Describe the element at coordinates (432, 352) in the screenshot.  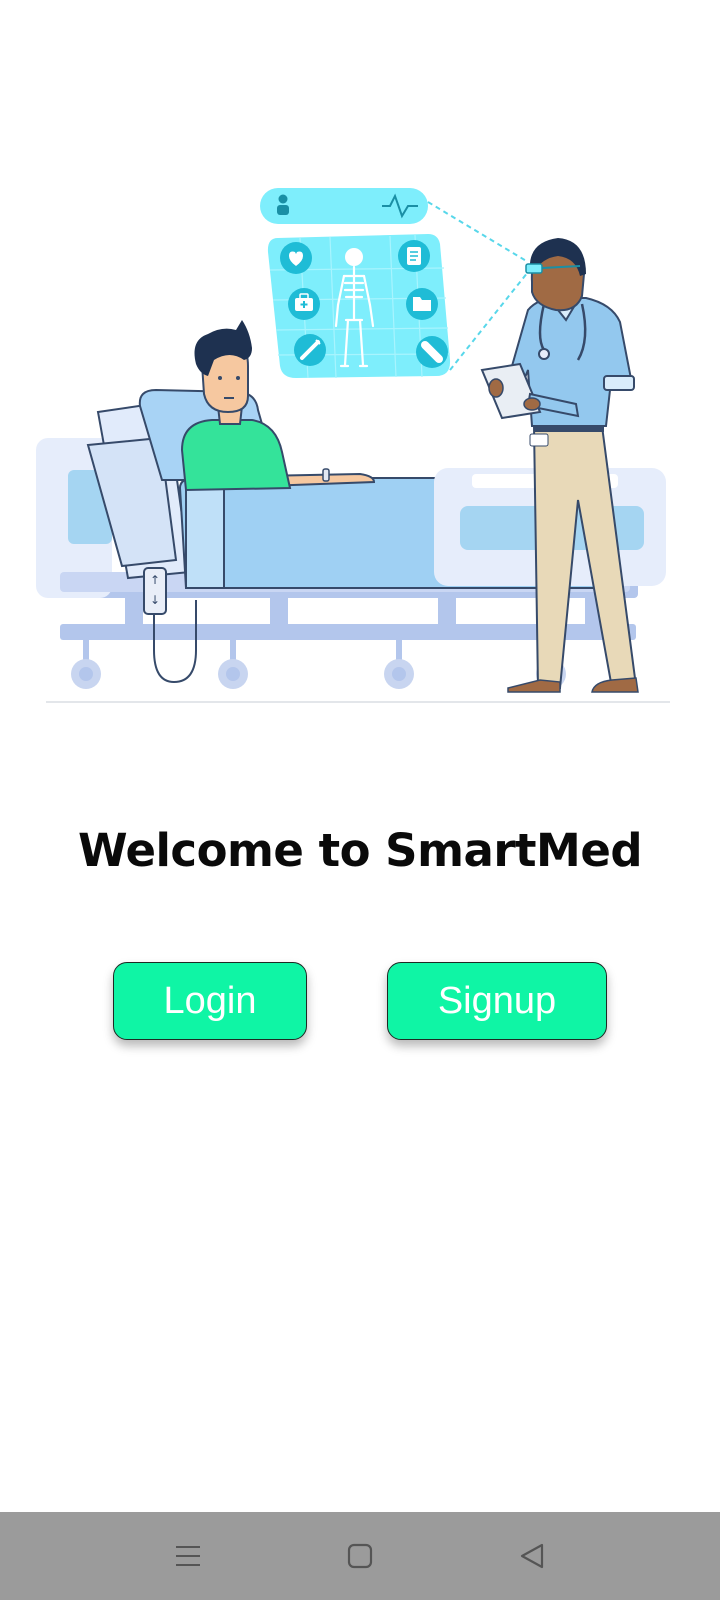
I see `pill-icon` at that location.